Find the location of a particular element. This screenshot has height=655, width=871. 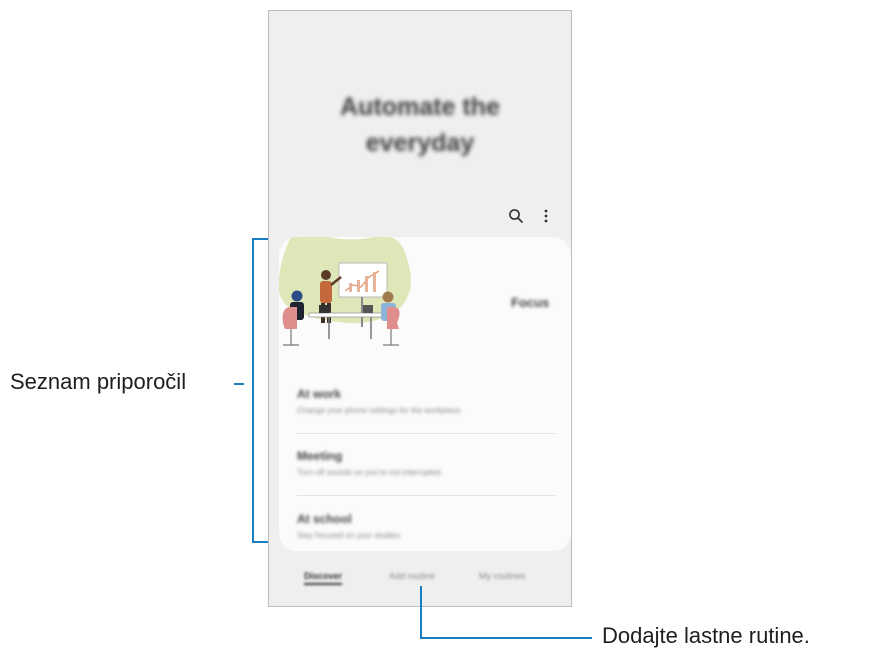

recommendation-description: Stay focused on your studies. is located at coordinates (349, 535).